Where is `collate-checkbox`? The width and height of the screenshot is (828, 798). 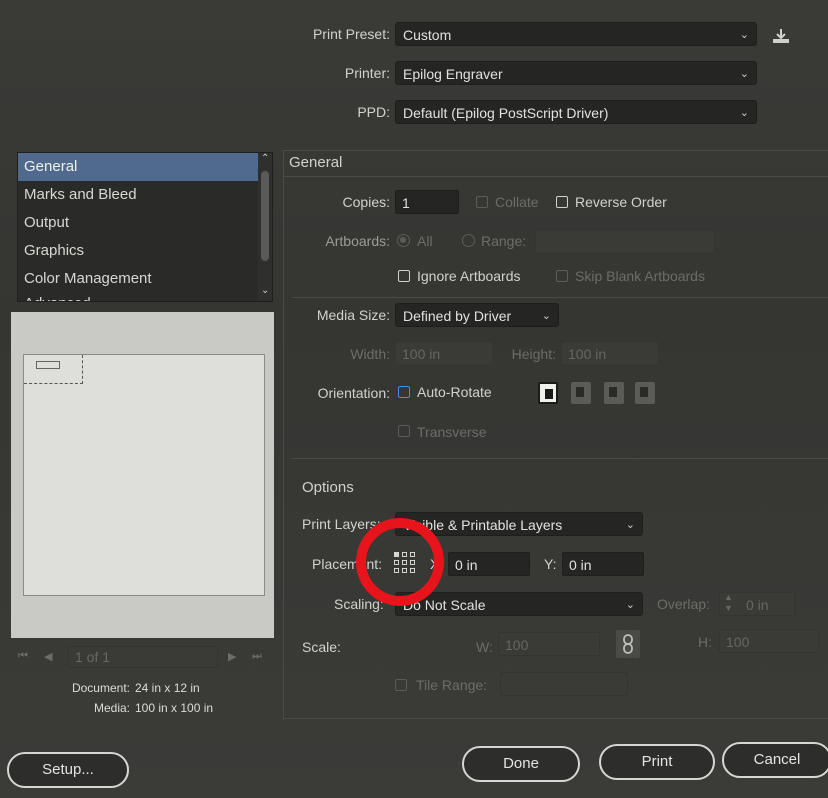
collate-checkbox is located at coordinates (482, 202).